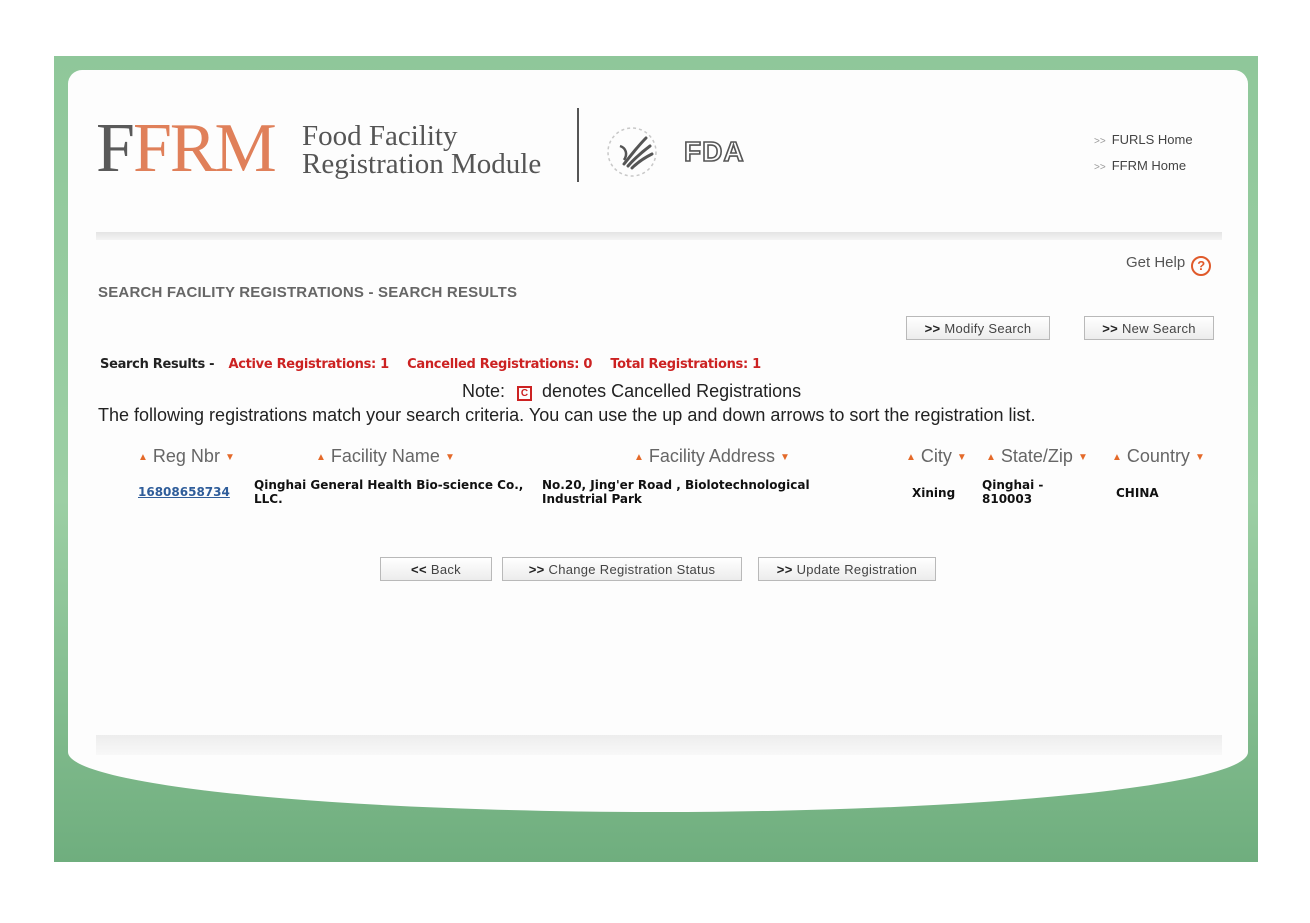 The height and width of the screenshot is (923, 1310). Describe the element at coordinates (632, 152) in the screenshot. I see `hhs-eagle-icon` at that location.